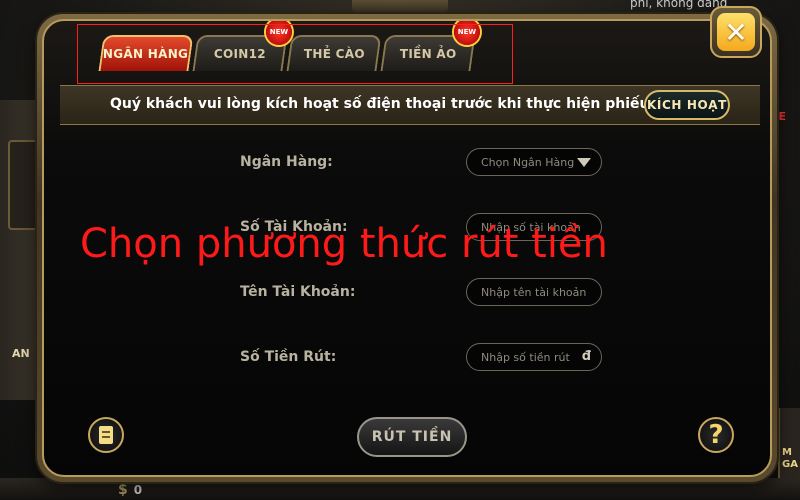 Image resolution: width=800 pixels, height=500 pixels. I want to click on help-button: ?, so click(716, 435).